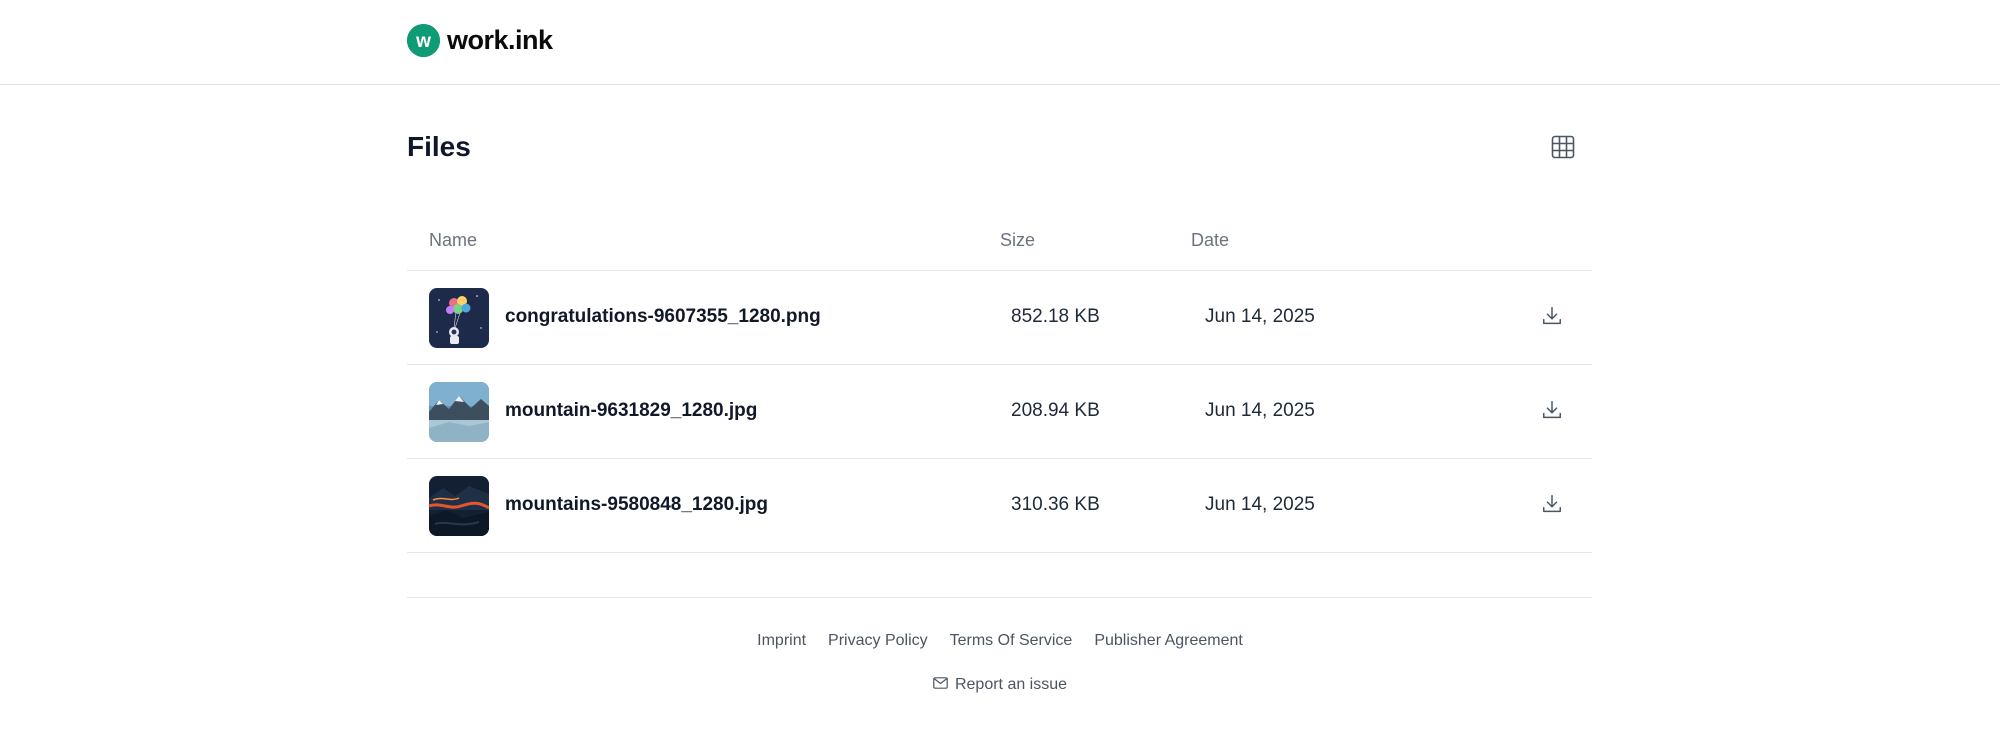  I want to click on table-header: Name Size Date, so click(999, 243).